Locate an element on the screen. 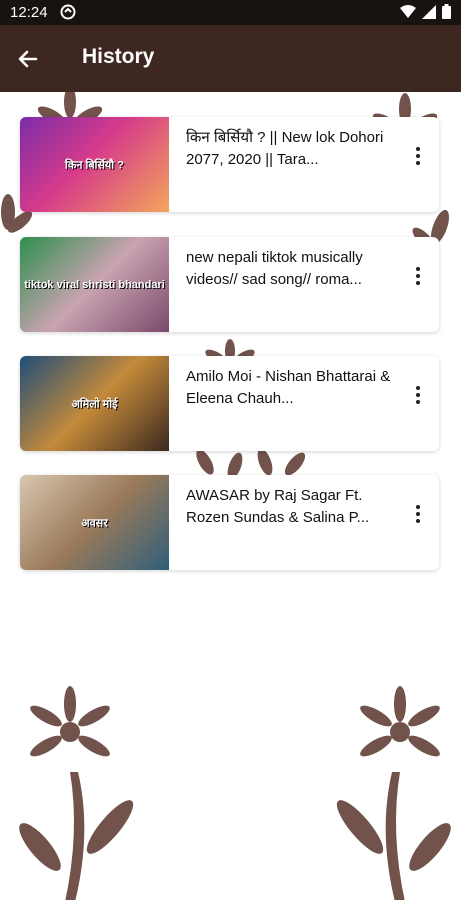 The width and height of the screenshot is (461, 900). back-arrow-icon is located at coordinates (28, 59).